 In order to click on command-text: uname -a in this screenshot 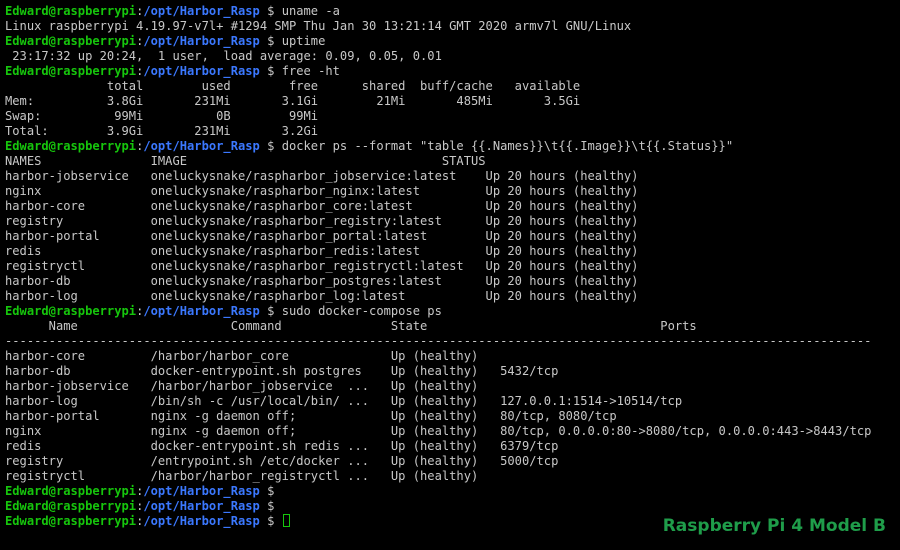, I will do `click(310, 11)`.